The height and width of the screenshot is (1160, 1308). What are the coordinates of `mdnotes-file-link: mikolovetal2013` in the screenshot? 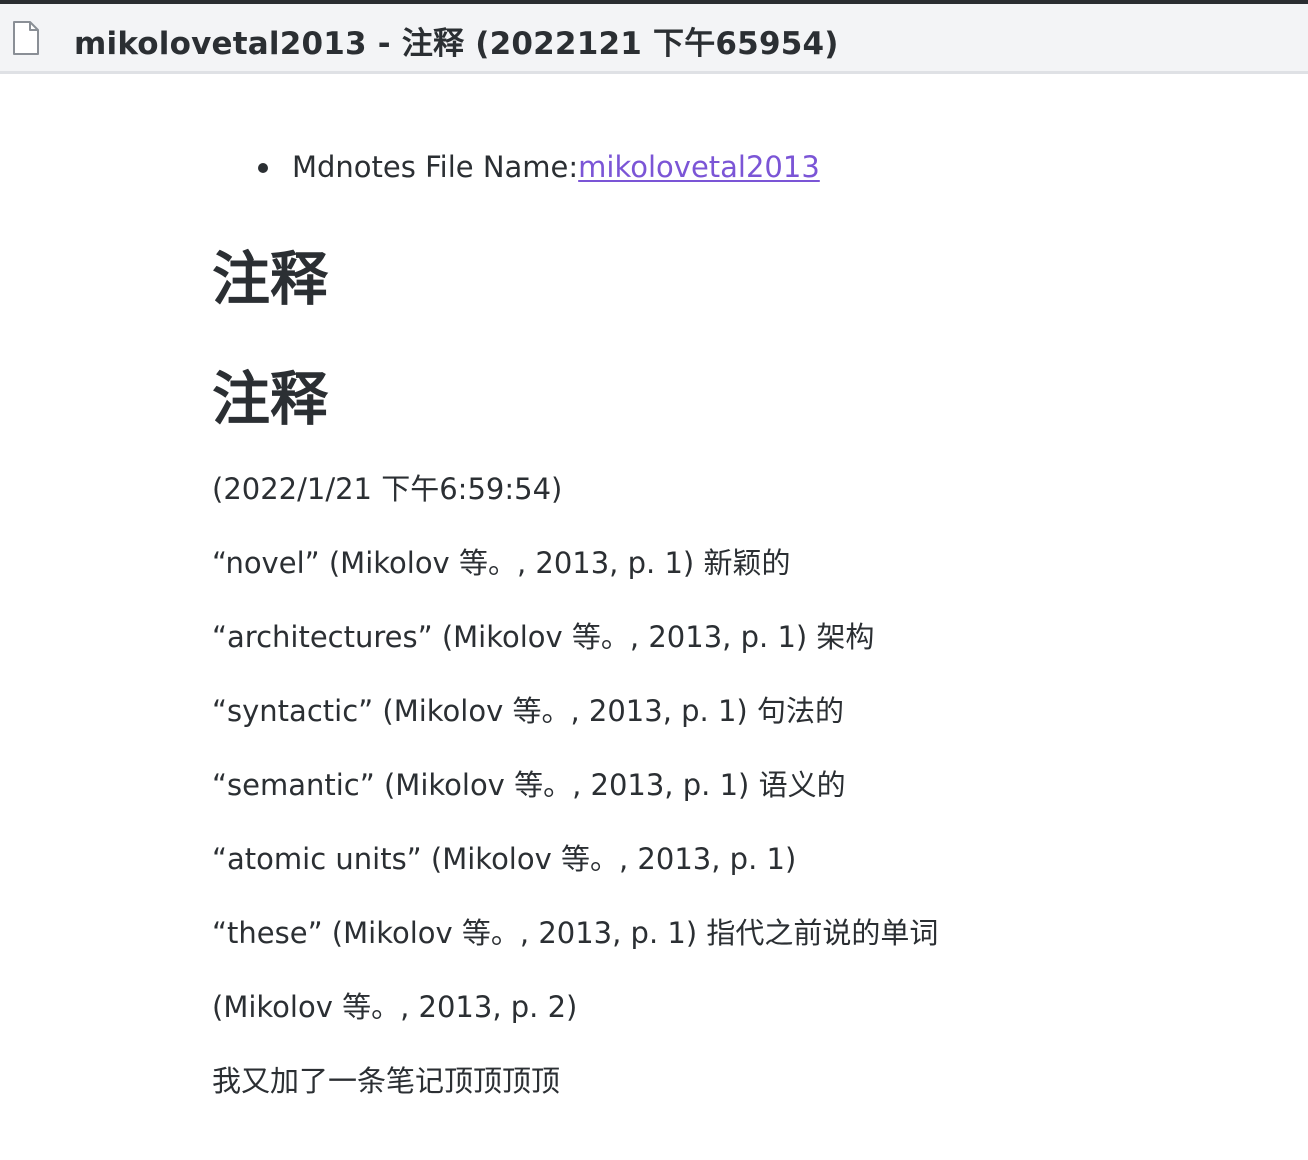 It's located at (699, 167).